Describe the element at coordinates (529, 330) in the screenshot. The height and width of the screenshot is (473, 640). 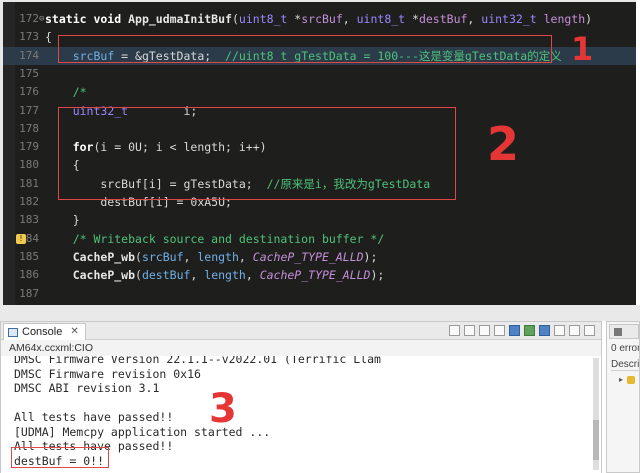
I see `display-console-icon` at that location.